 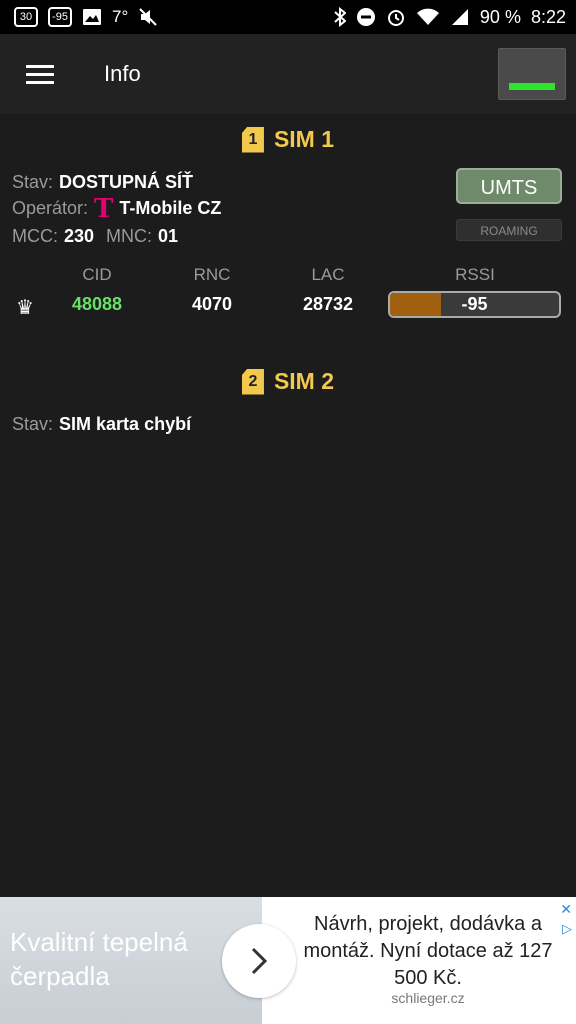 What do you see at coordinates (129, 236) in the screenshot?
I see `mnc-label: MNC:` at bounding box center [129, 236].